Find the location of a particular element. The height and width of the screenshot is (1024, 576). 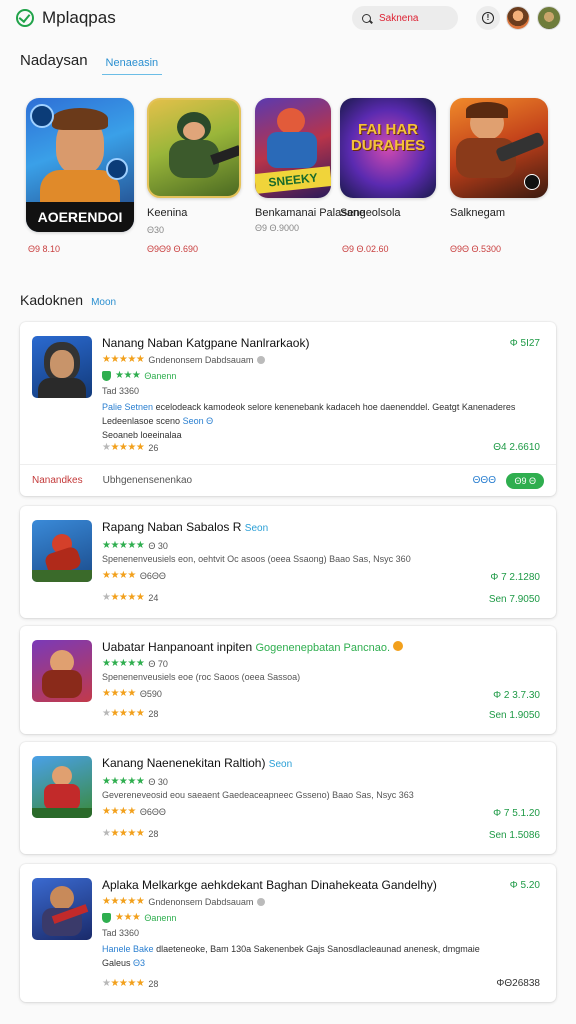

search-input: Saknena is located at coordinates (405, 18).